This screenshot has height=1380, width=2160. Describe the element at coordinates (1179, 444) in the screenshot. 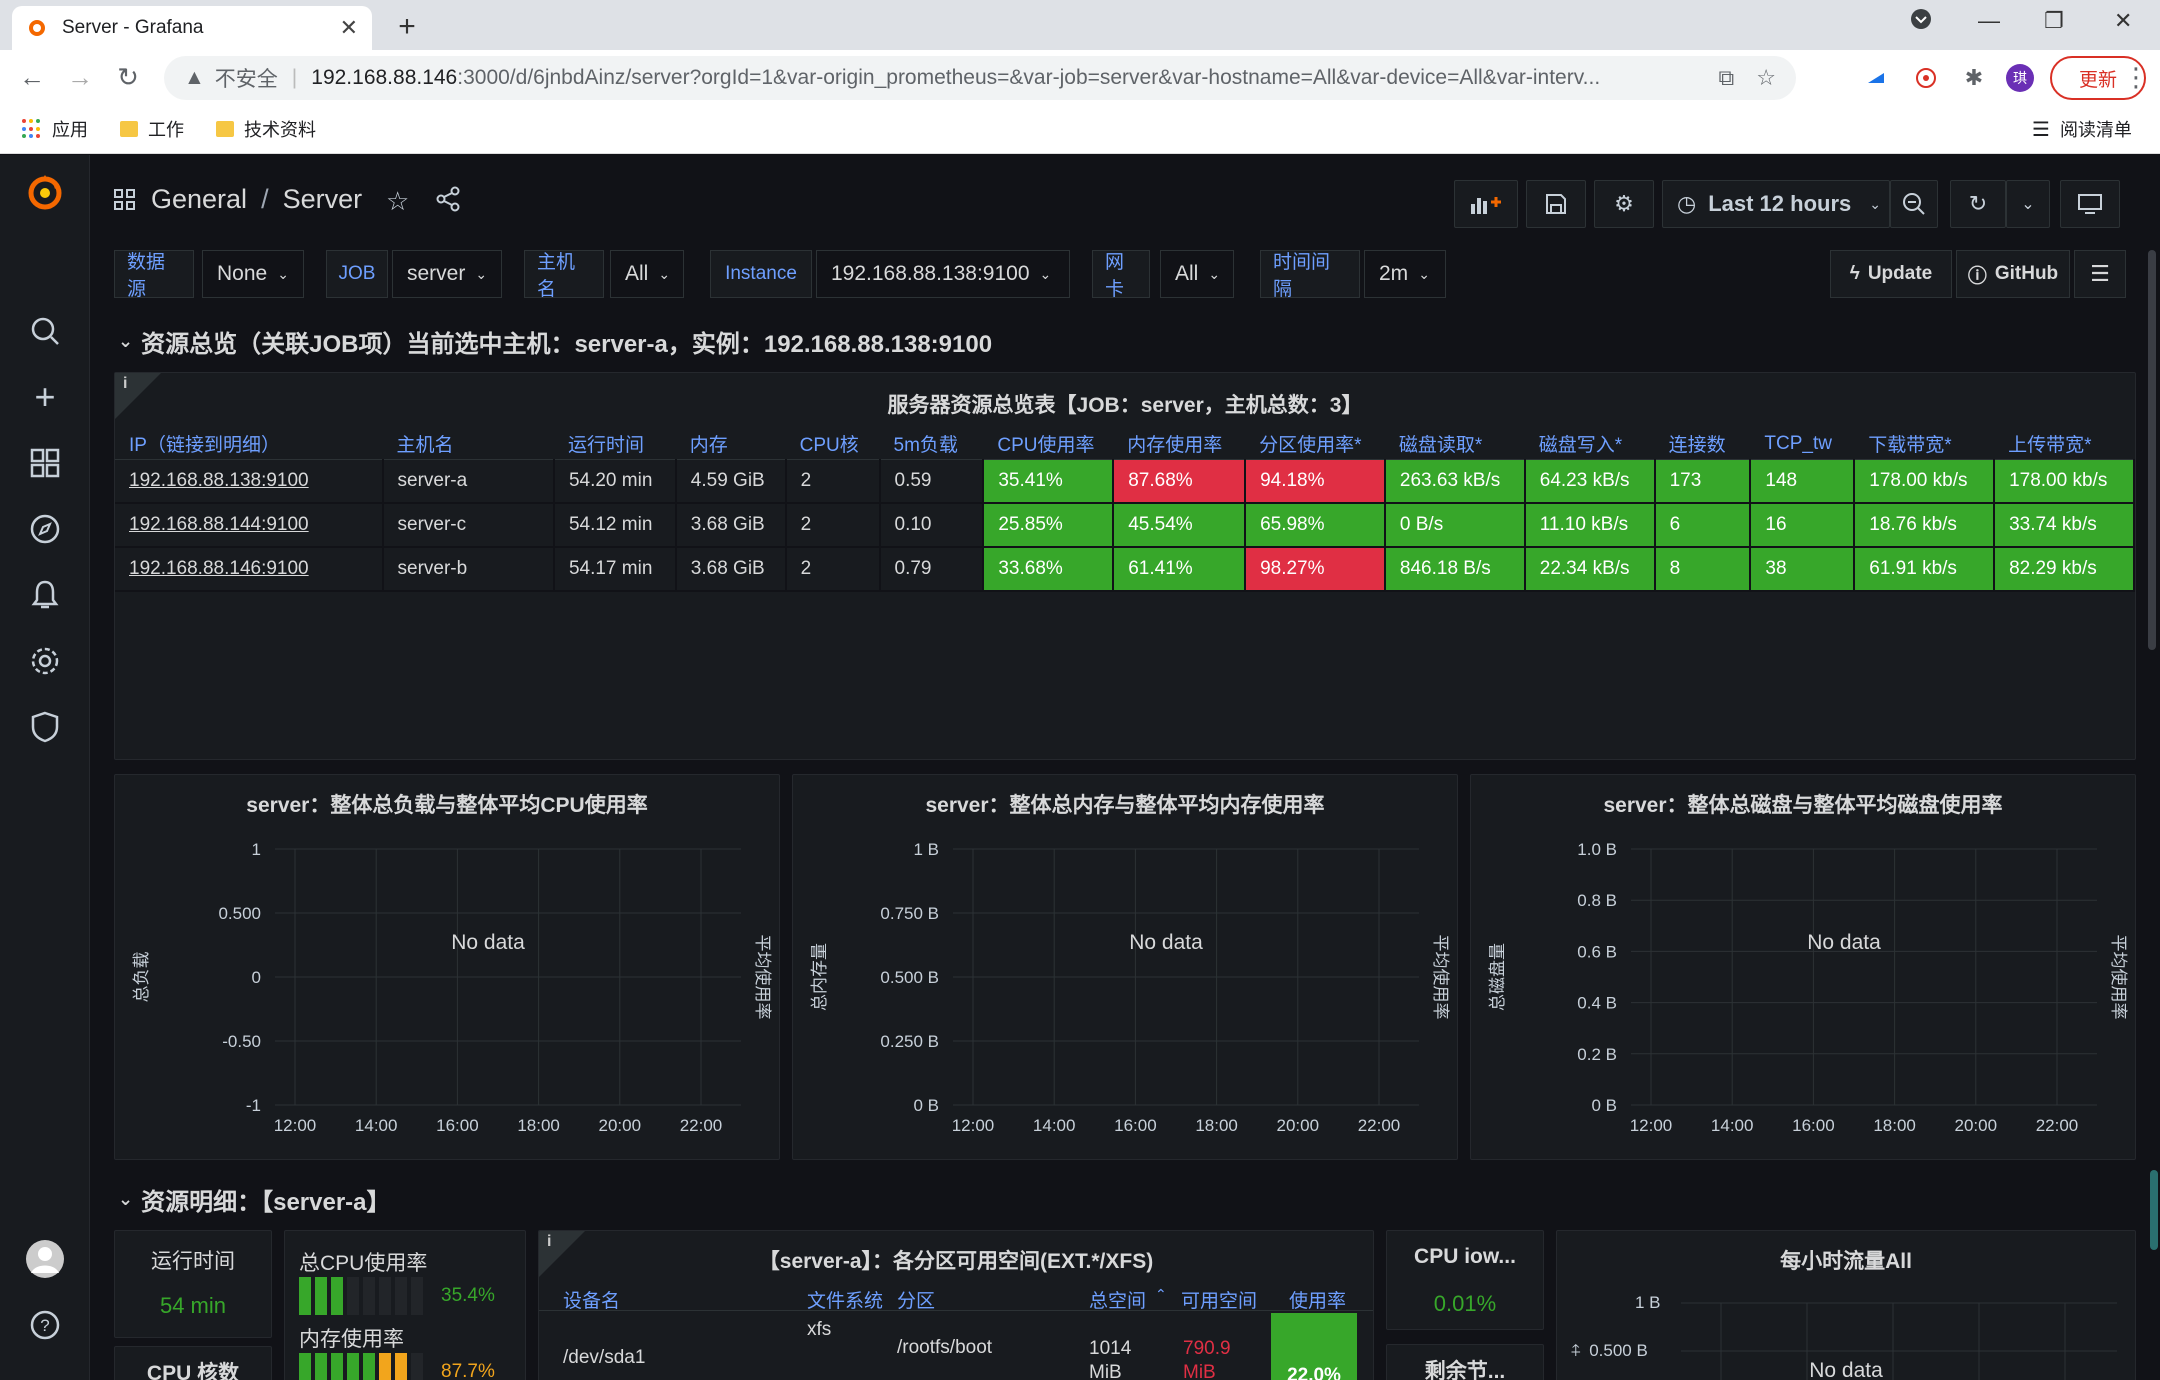

I see `table-column-header: 内存使用率` at that location.